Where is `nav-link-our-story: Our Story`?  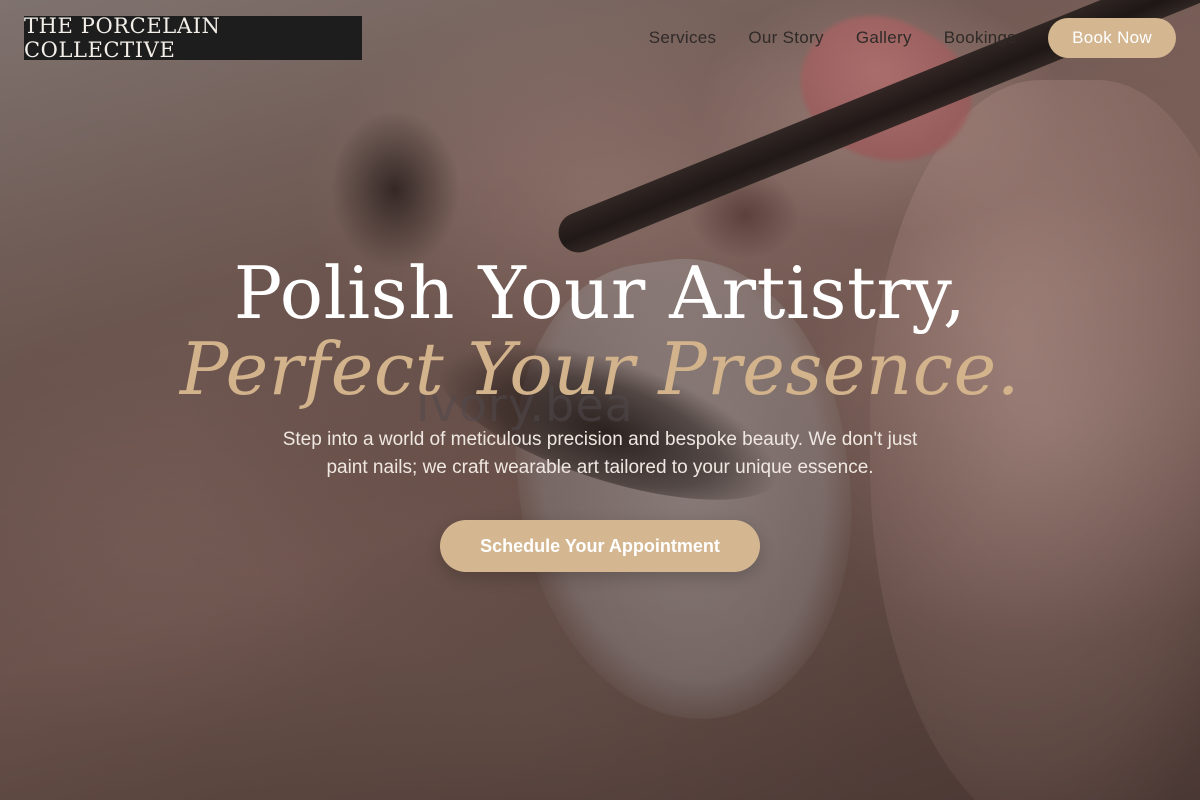
nav-link-our-story: Our Story is located at coordinates (785, 38).